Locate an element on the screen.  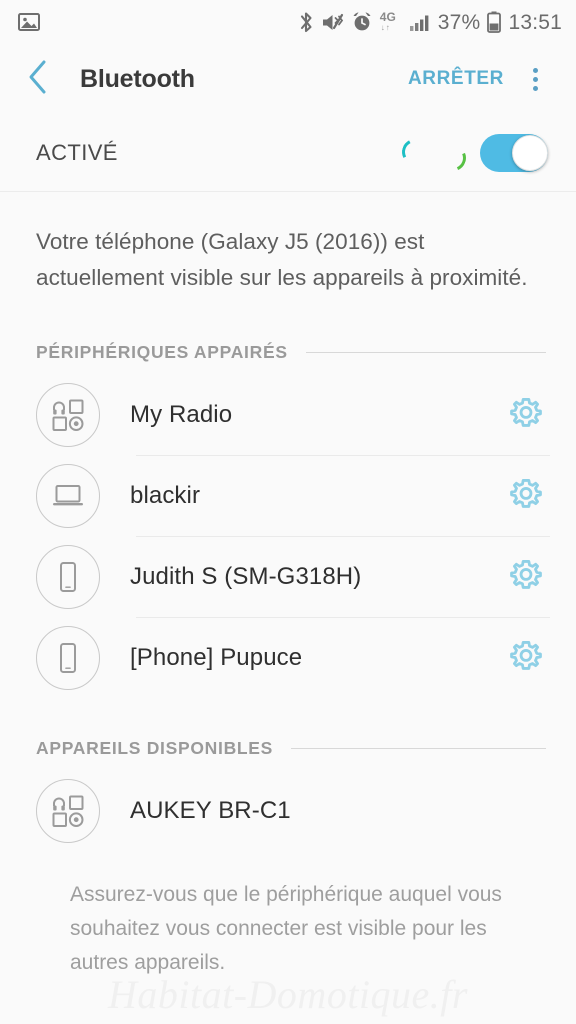
list-item: AUKEY BR-C1 is located at coordinates (288, 811).